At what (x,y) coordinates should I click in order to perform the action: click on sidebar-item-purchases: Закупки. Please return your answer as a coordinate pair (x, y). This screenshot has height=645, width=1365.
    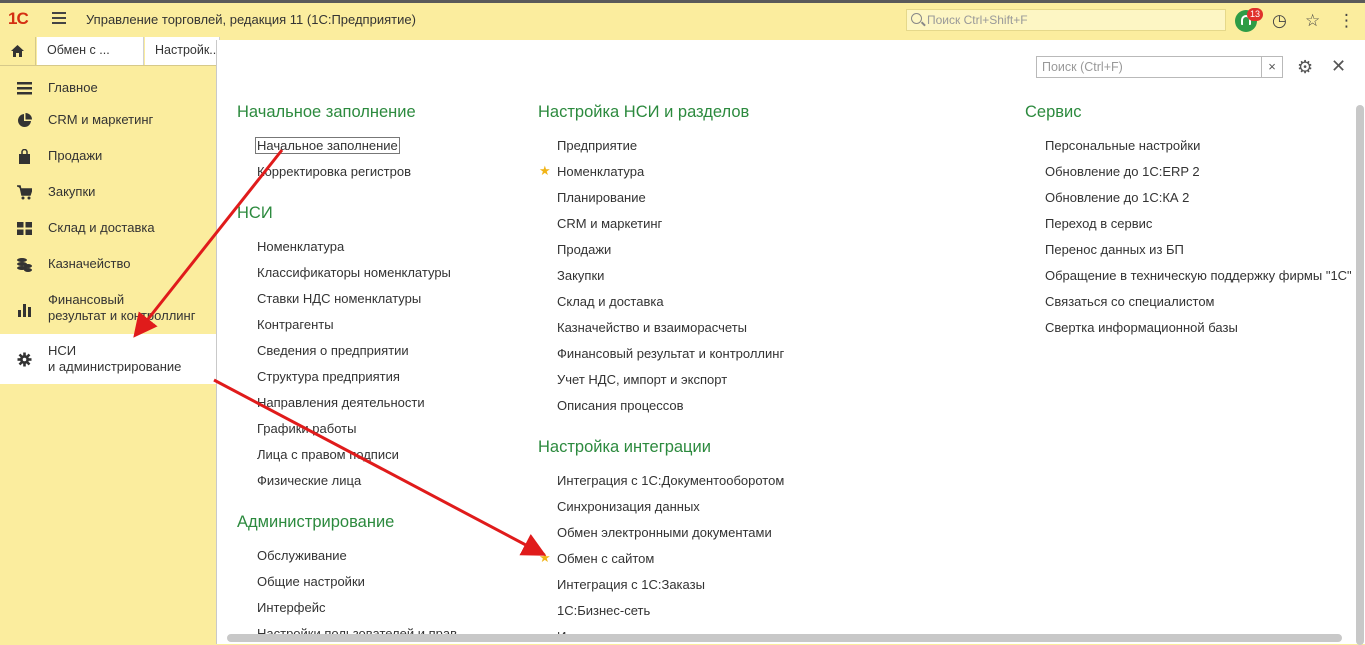
    Looking at the image, I should click on (108, 192).